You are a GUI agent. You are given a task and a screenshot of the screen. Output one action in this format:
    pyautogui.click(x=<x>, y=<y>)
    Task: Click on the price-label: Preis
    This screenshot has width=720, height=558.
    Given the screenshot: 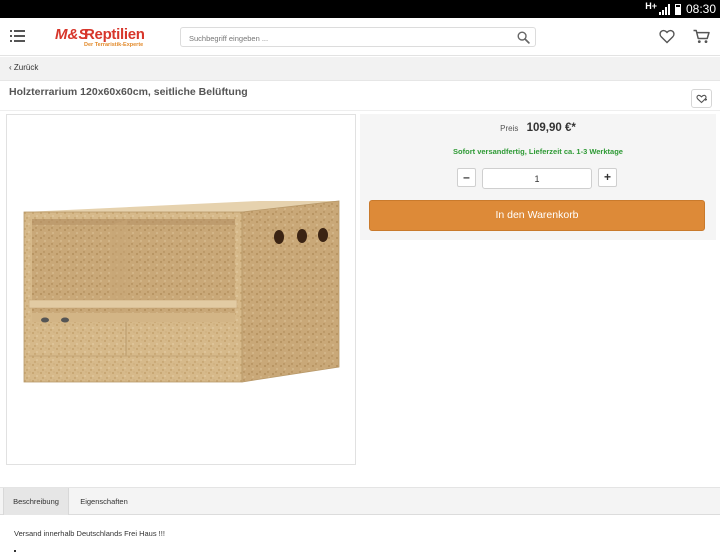 What is the action you would take?
    pyautogui.click(x=509, y=128)
    